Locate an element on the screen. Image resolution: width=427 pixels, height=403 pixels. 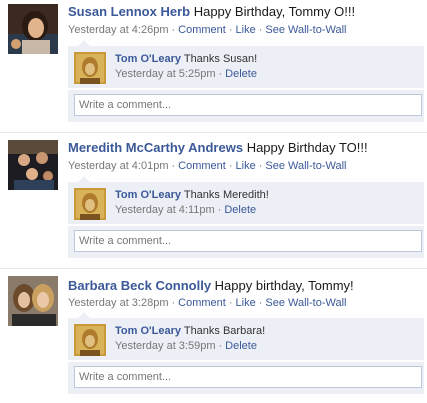
post-timestamp: Yesterday at 3:28pm is located at coordinates (118, 303).